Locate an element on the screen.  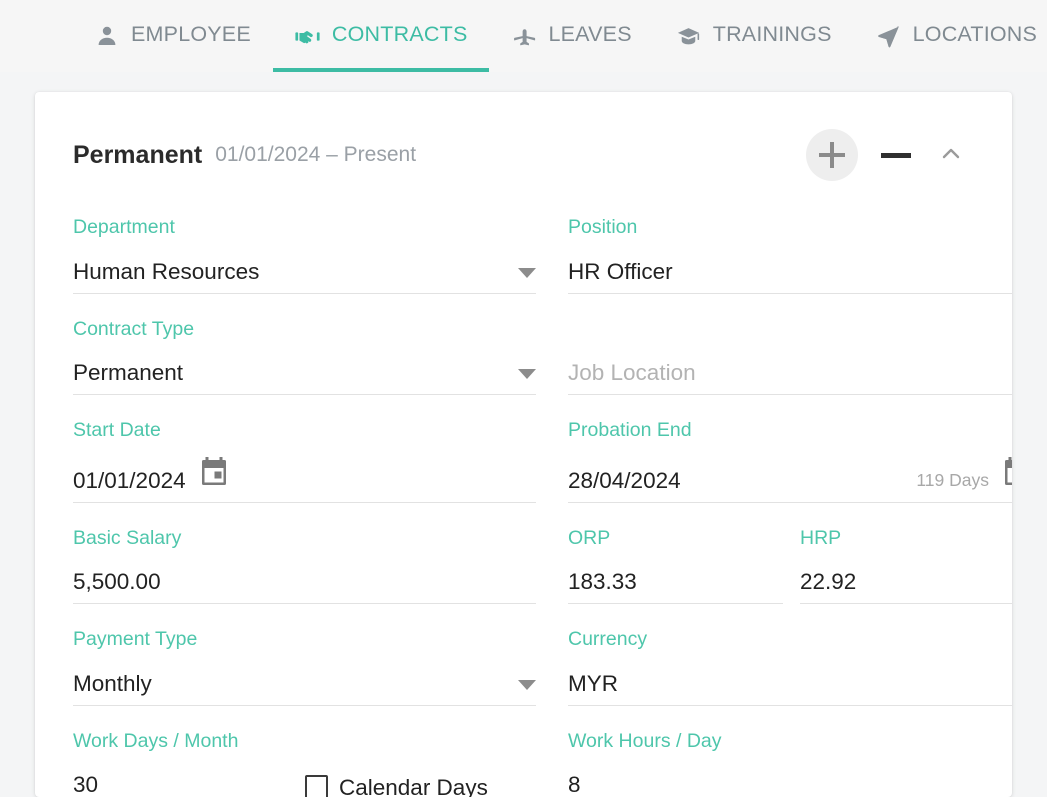
checkbox-label: Calendar Days is located at coordinates (413, 786).